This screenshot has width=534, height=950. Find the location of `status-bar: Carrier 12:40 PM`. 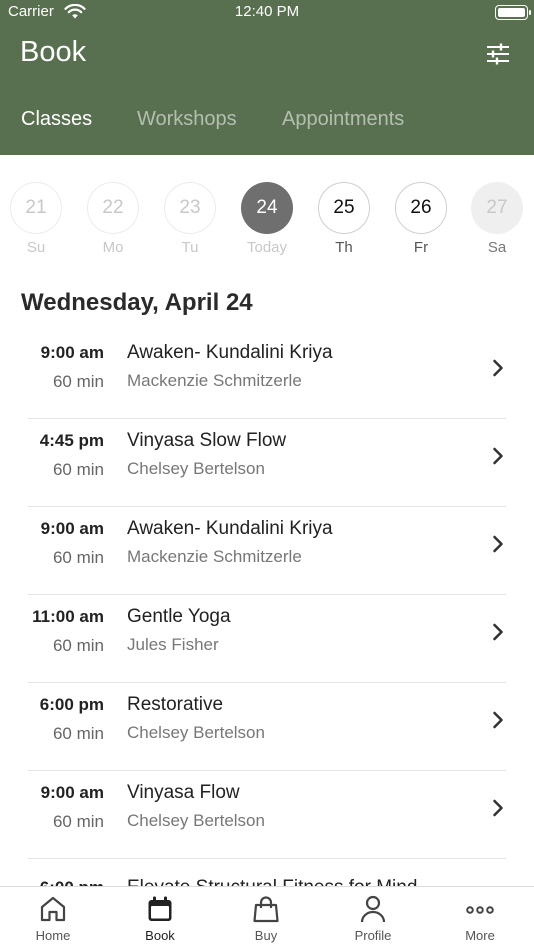

status-bar: Carrier 12:40 PM is located at coordinates (267, 13).